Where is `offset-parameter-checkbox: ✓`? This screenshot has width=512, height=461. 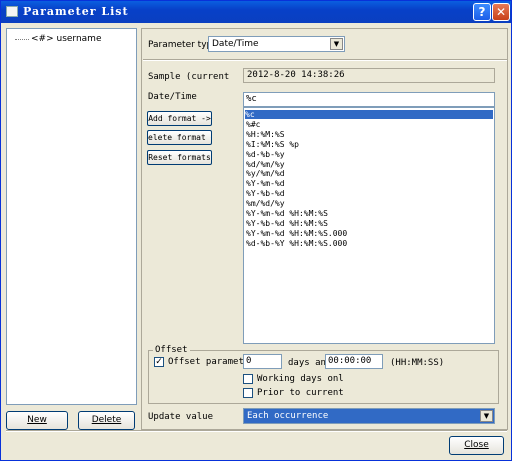
offset-parameter-checkbox: ✓ is located at coordinates (159, 362).